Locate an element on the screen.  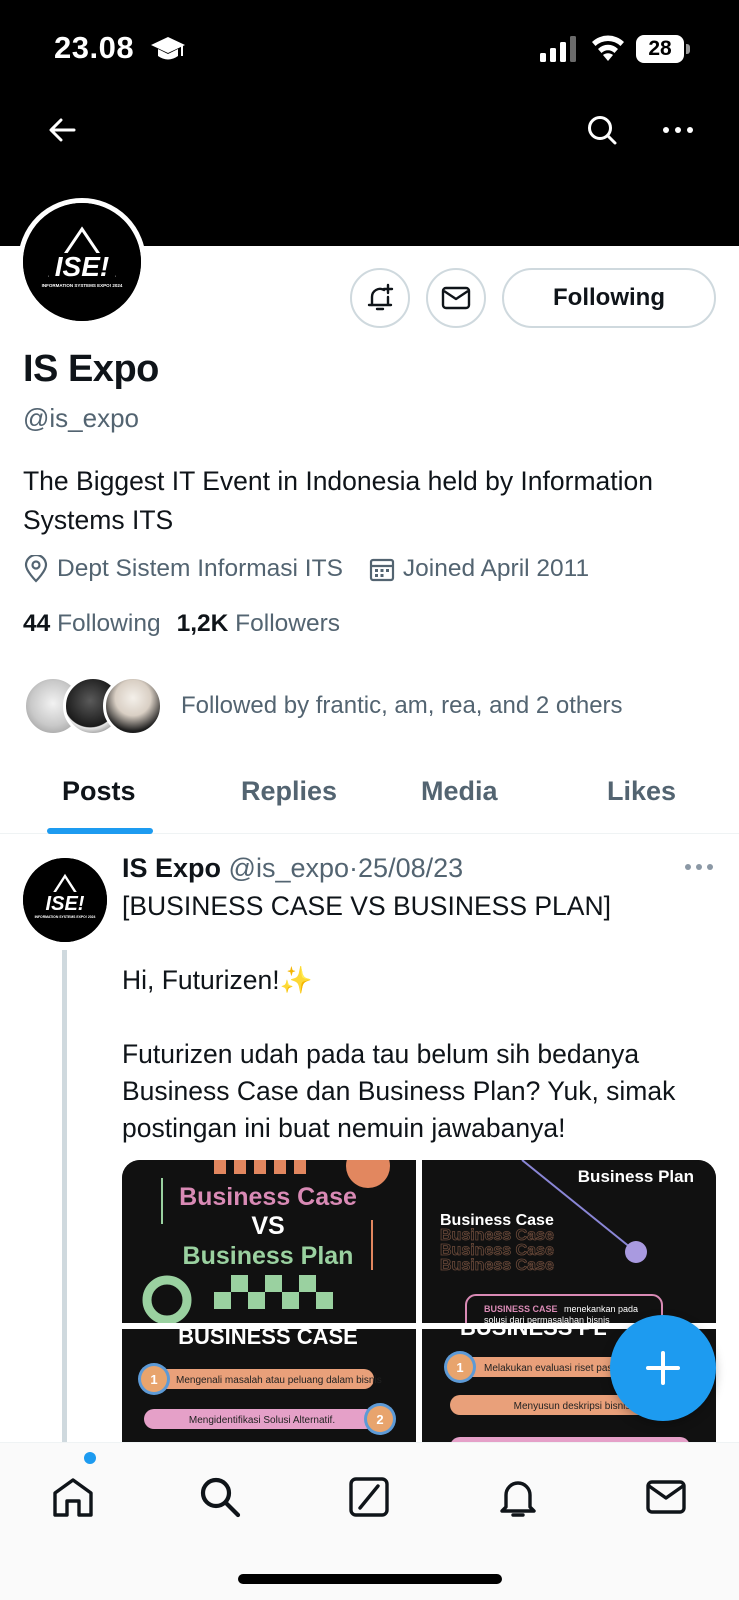
media-text: 2 is located at coordinates (379, 1419).